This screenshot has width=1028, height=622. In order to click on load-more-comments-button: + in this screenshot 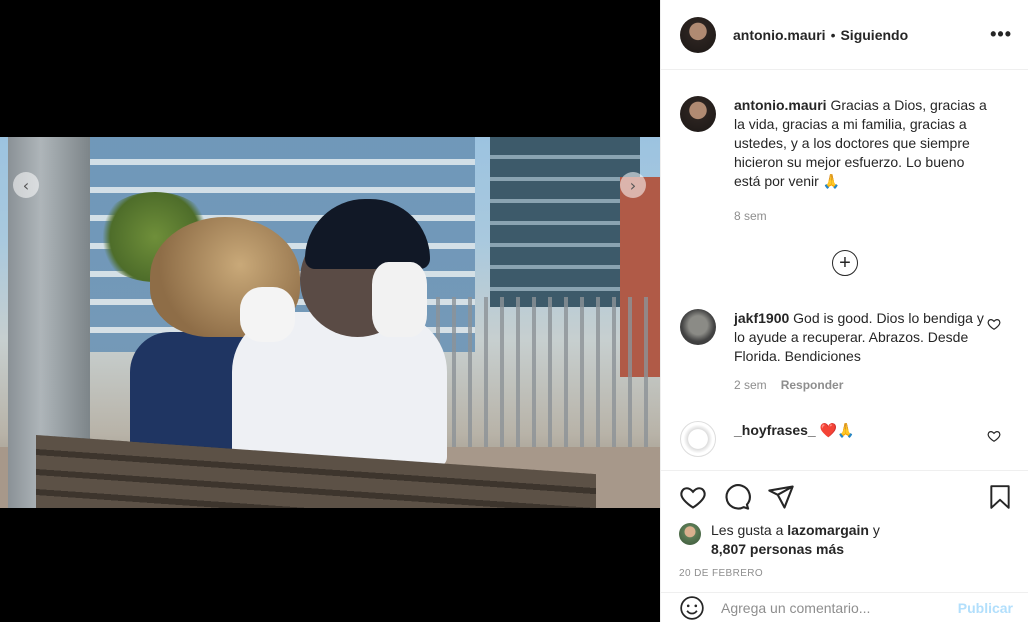, I will do `click(845, 263)`.